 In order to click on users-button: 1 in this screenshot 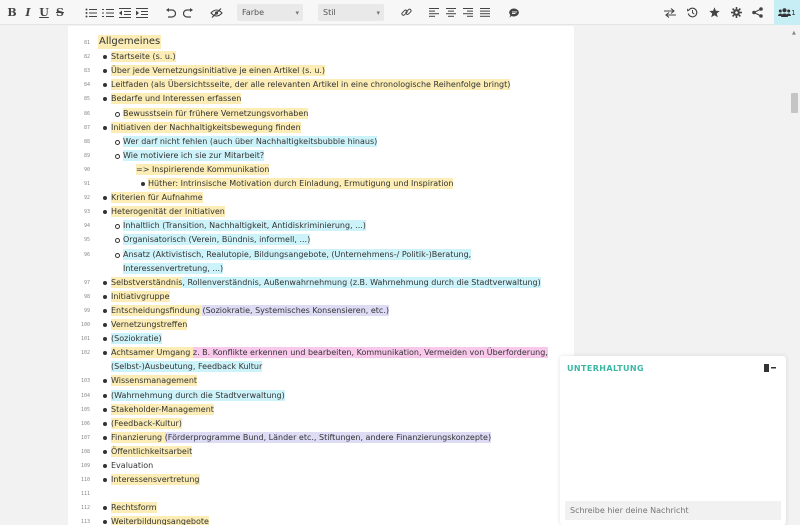, I will do `click(787, 12)`.